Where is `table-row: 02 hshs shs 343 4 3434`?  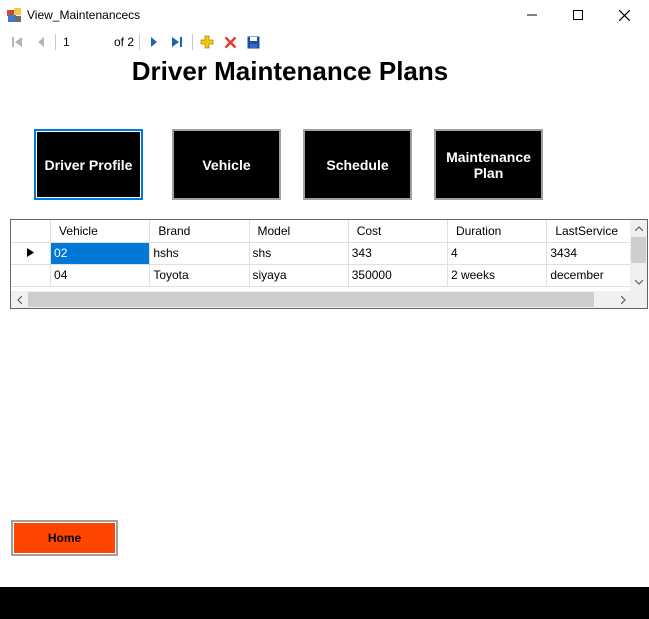 table-row: 02 hshs shs 343 4 3434 is located at coordinates (329, 253).